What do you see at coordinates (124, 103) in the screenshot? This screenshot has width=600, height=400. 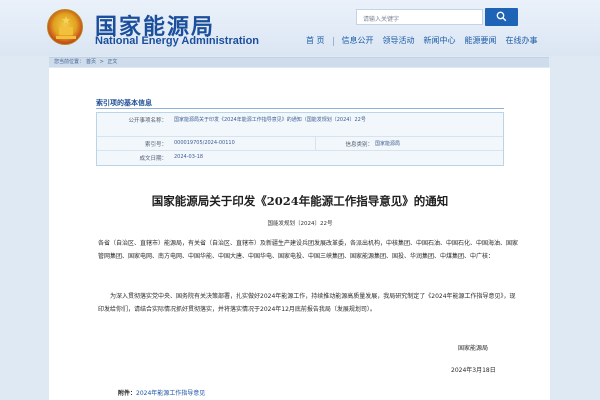 I see `info-section-title: 索引项的基本信息` at bounding box center [124, 103].